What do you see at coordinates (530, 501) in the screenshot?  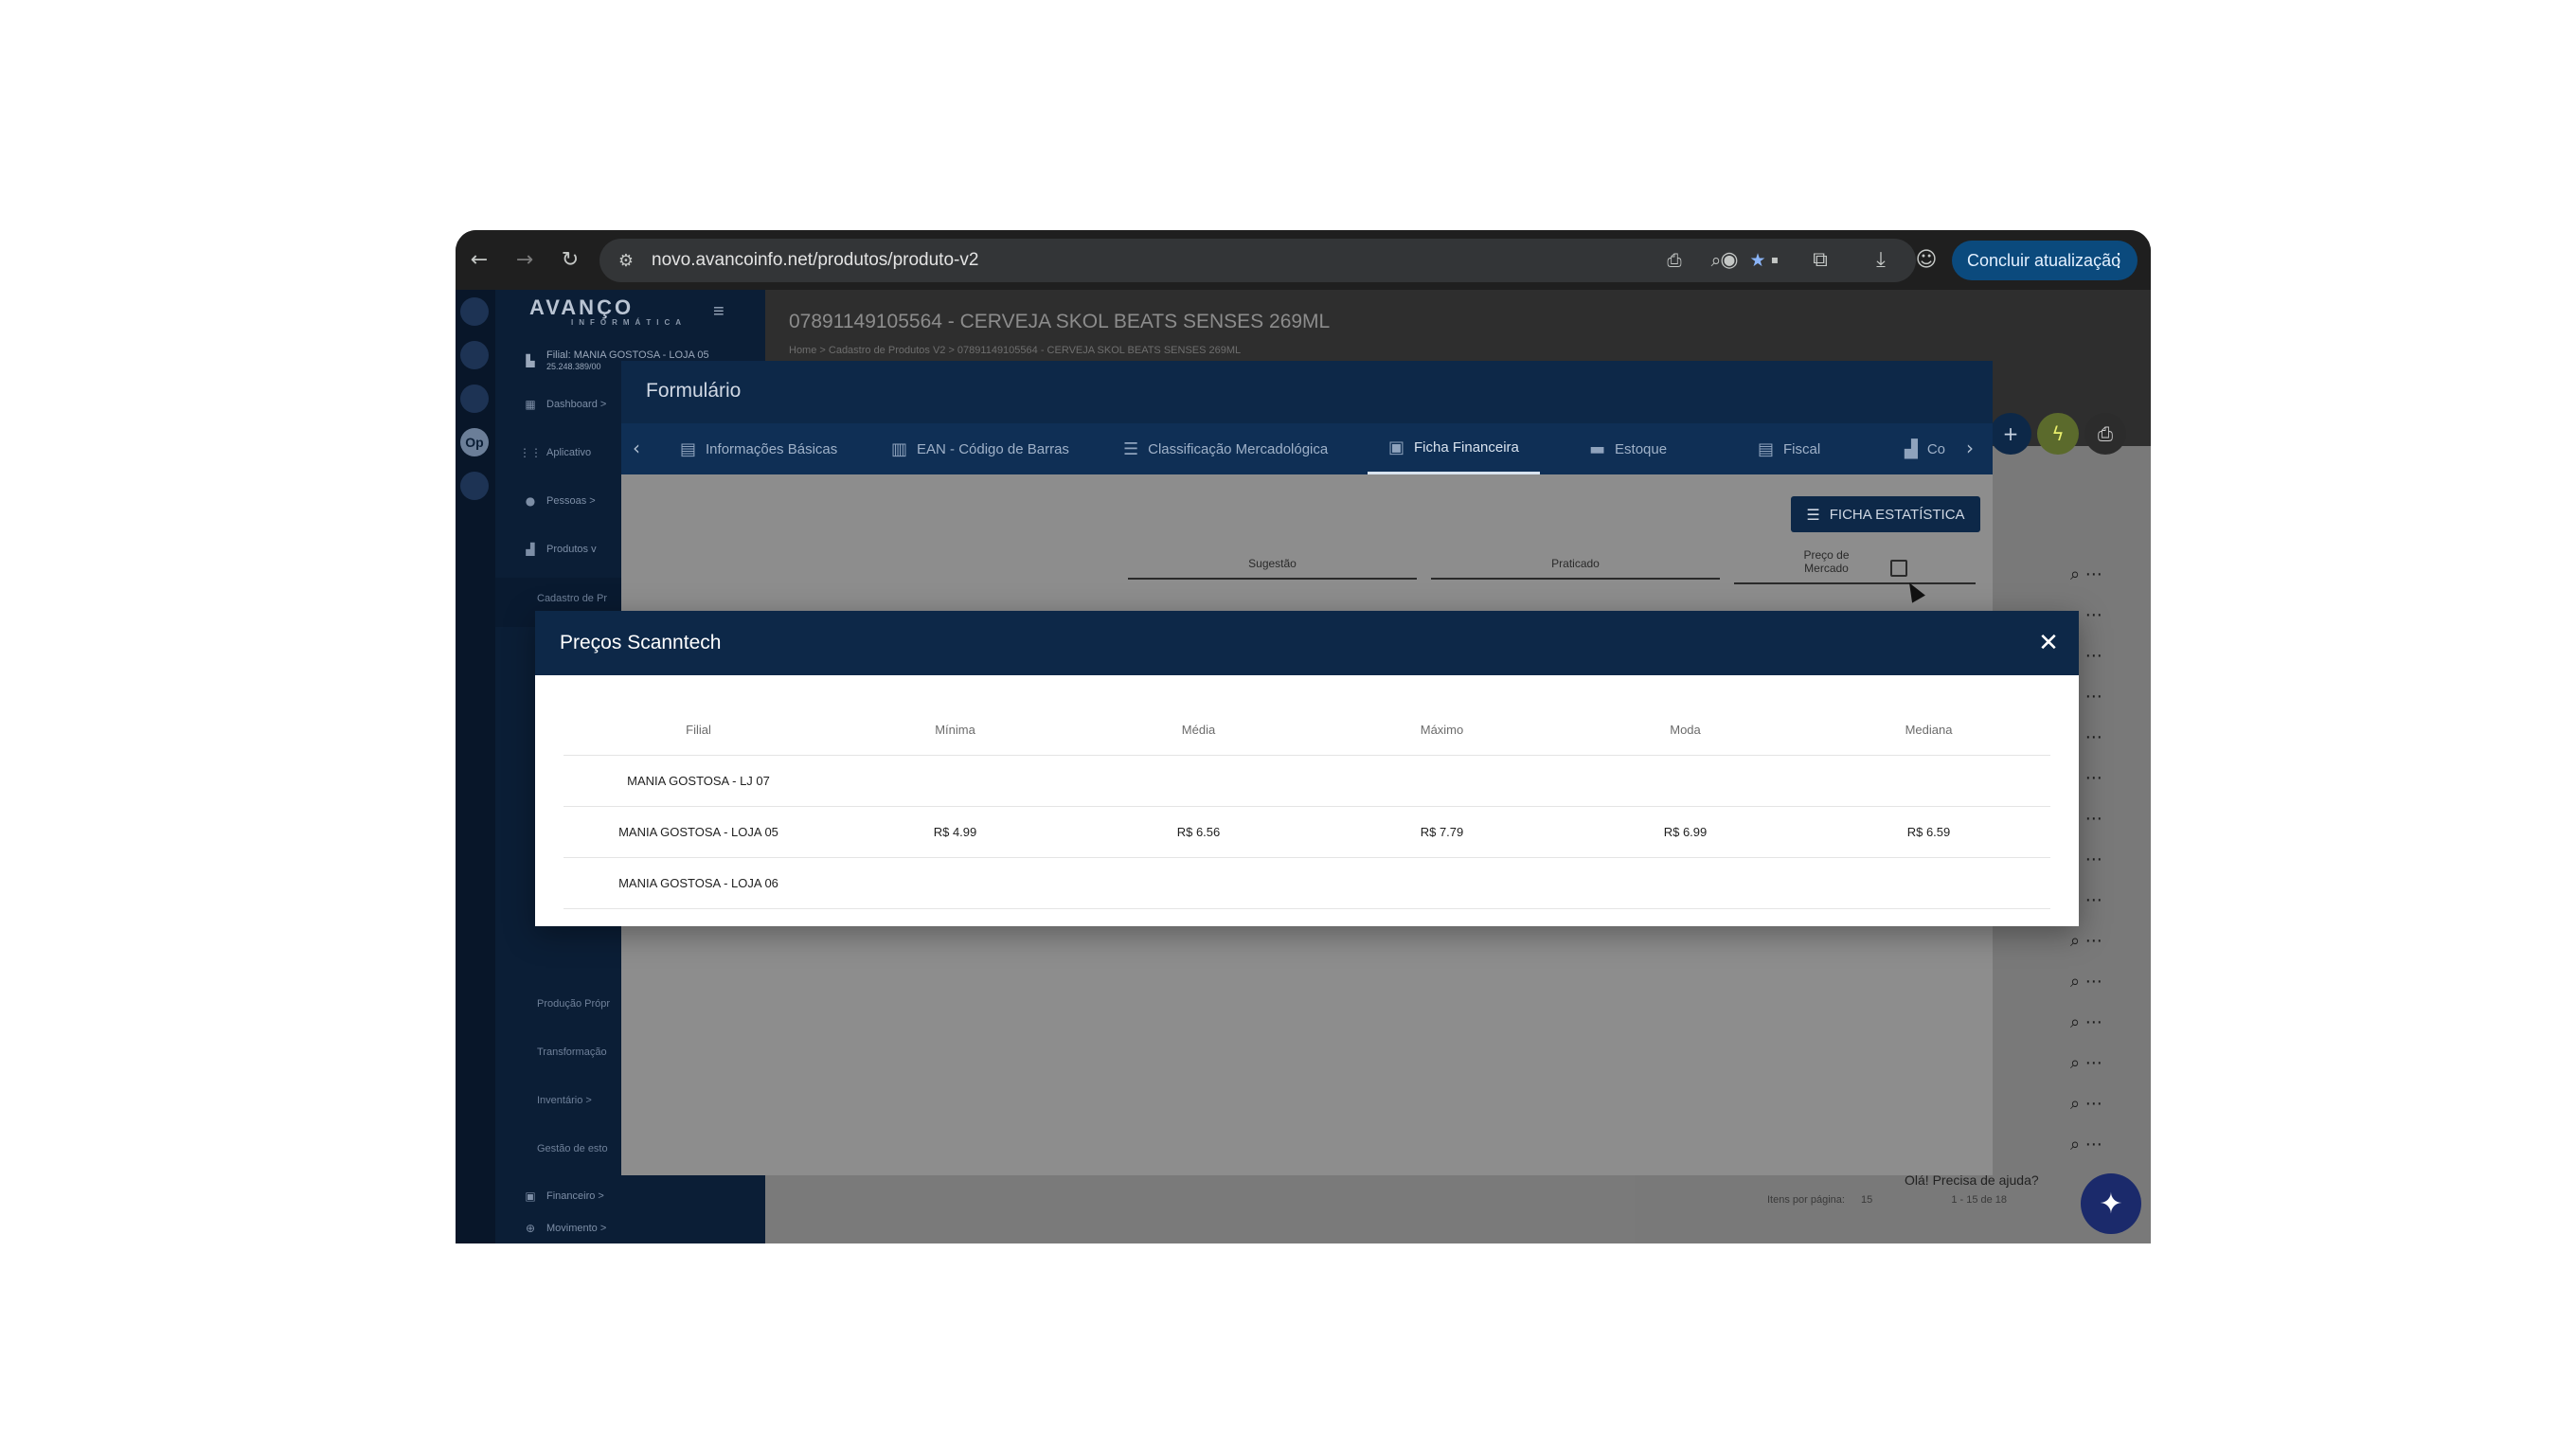 I see `person-icon: ●` at bounding box center [530, 501].